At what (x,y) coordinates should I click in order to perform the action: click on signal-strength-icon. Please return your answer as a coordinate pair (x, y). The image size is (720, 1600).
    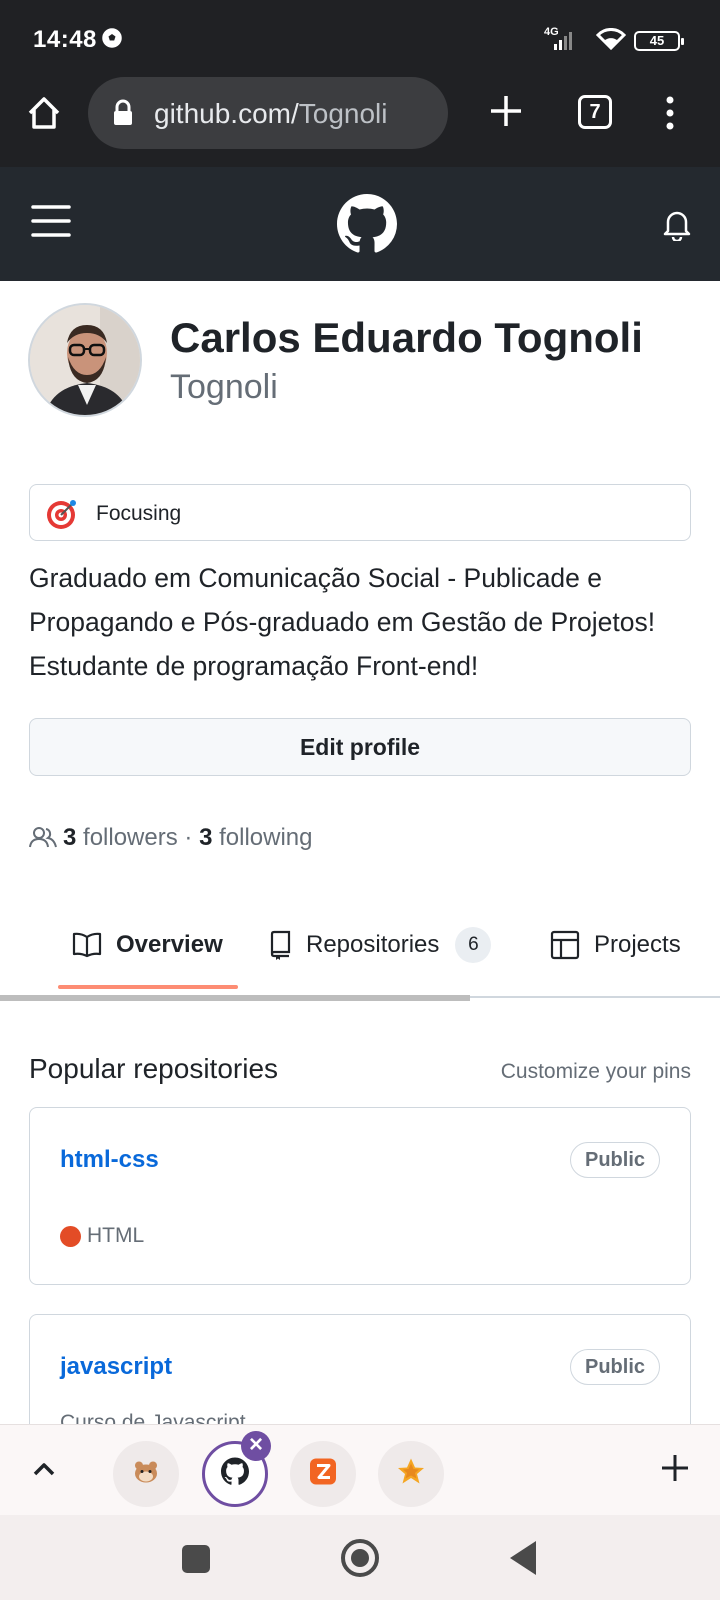
    Looking at the image, I should click on (565, 42).